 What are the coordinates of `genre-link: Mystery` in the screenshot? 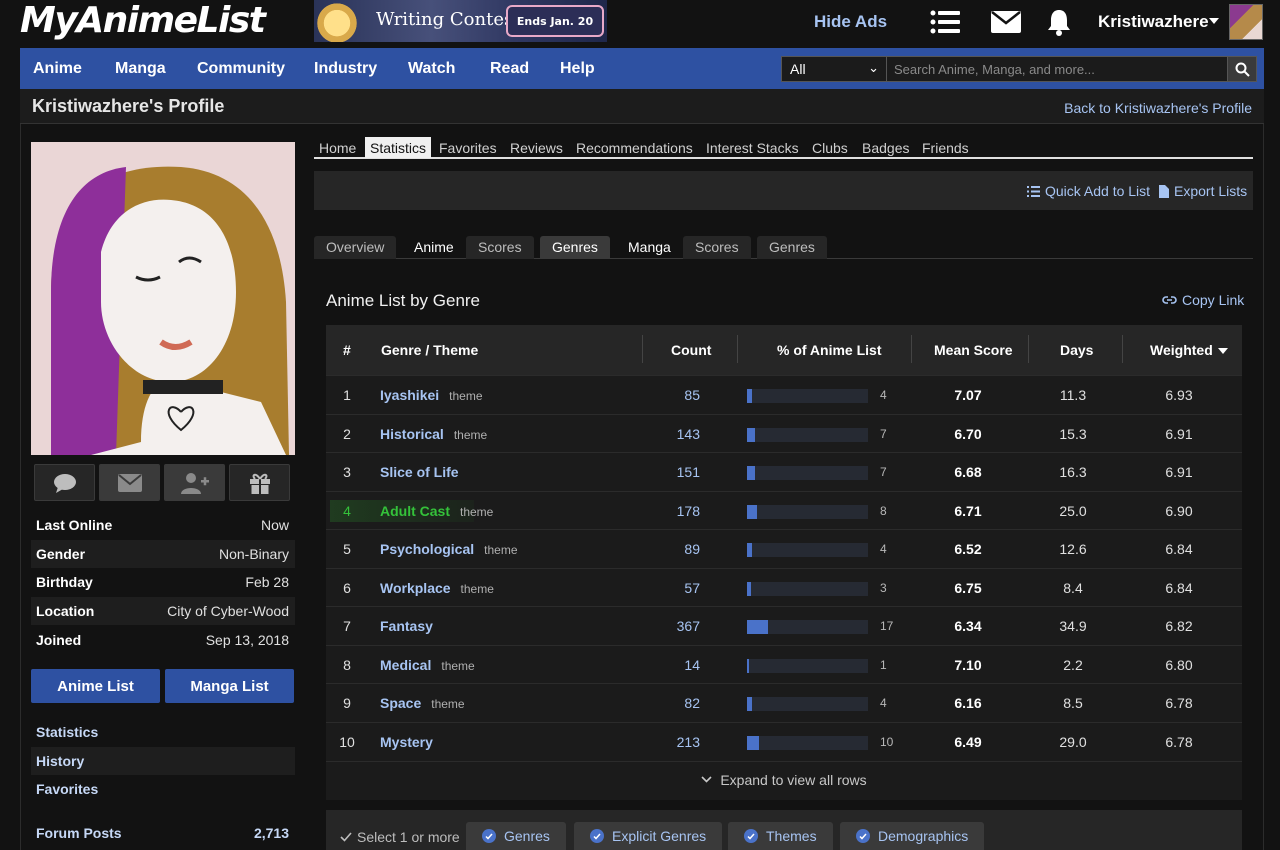 It's located at (406, 742).